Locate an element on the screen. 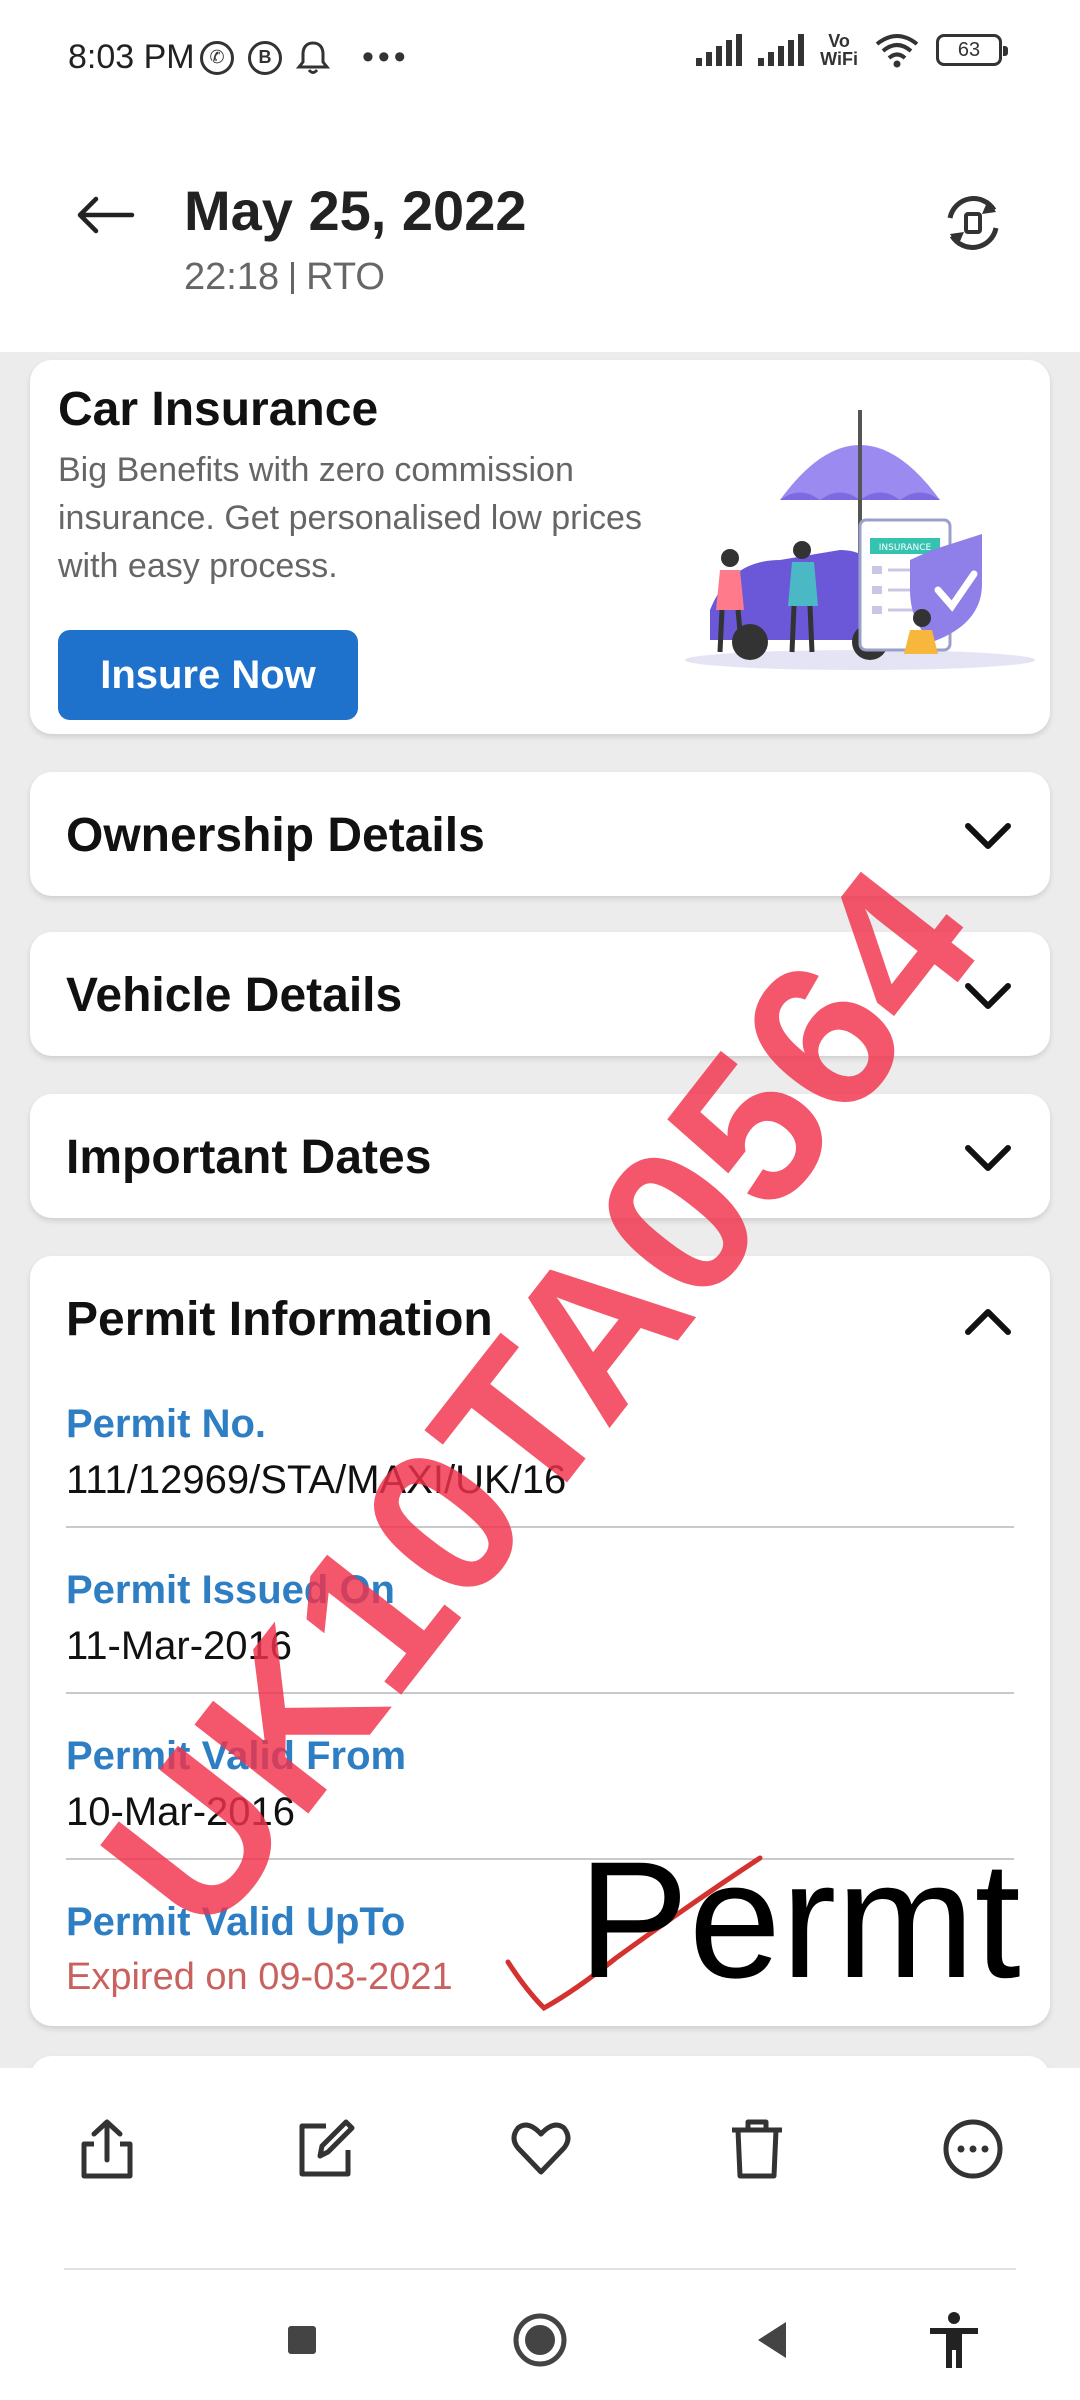 The height and width of the screenshot is (2400, 1080). accordion-important-dates: Important Dates is located at coordinates (540, 1156).